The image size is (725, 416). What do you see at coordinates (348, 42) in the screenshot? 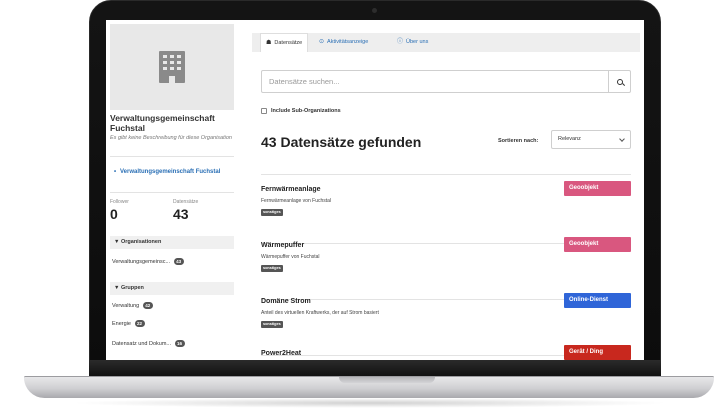
I see `tab-label: Aktivitätsanzeige` at bounding box center [348, 42].